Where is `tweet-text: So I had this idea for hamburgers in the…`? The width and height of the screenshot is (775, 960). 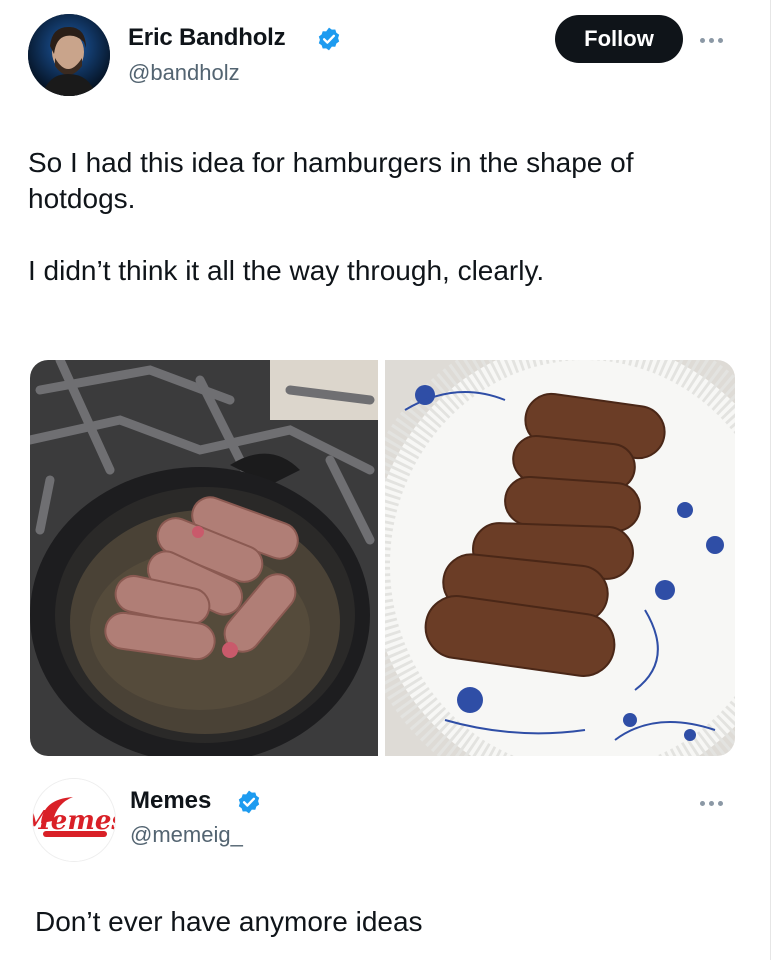
tweet-text: So I had this idea for hamburgers in the… is located at coordinates (331, 216).